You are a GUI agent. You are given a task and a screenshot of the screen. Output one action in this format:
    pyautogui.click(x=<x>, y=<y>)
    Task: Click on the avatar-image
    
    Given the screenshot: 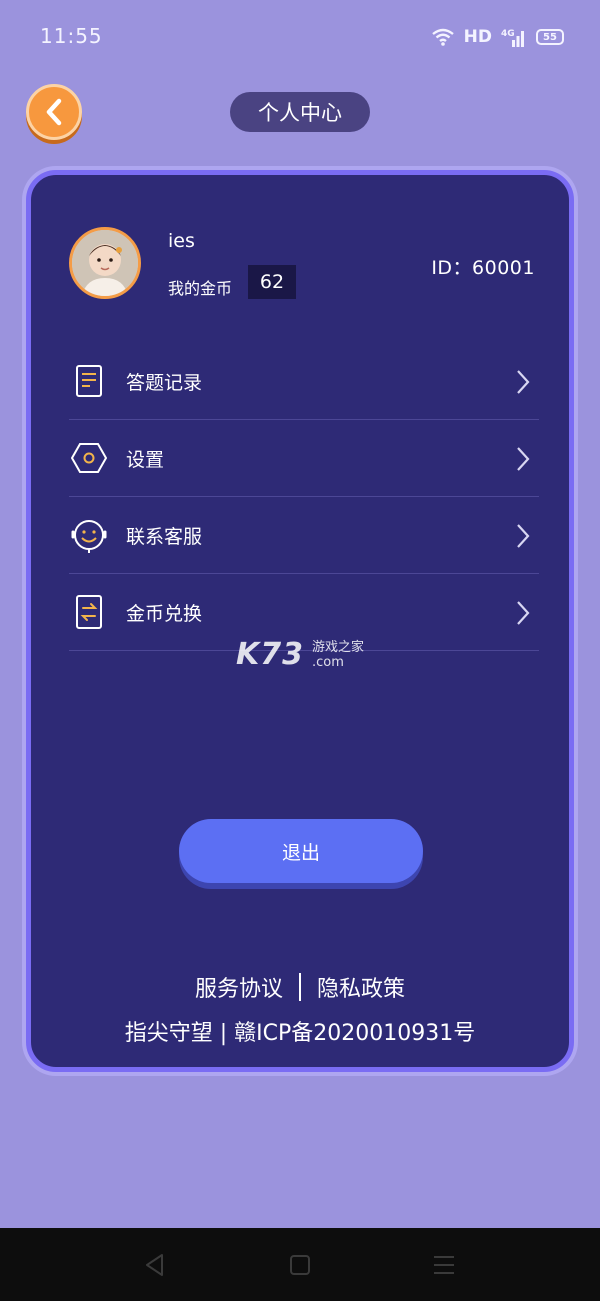 What is the action you would take?
    pyautogui.click(x=105, y=263)
    